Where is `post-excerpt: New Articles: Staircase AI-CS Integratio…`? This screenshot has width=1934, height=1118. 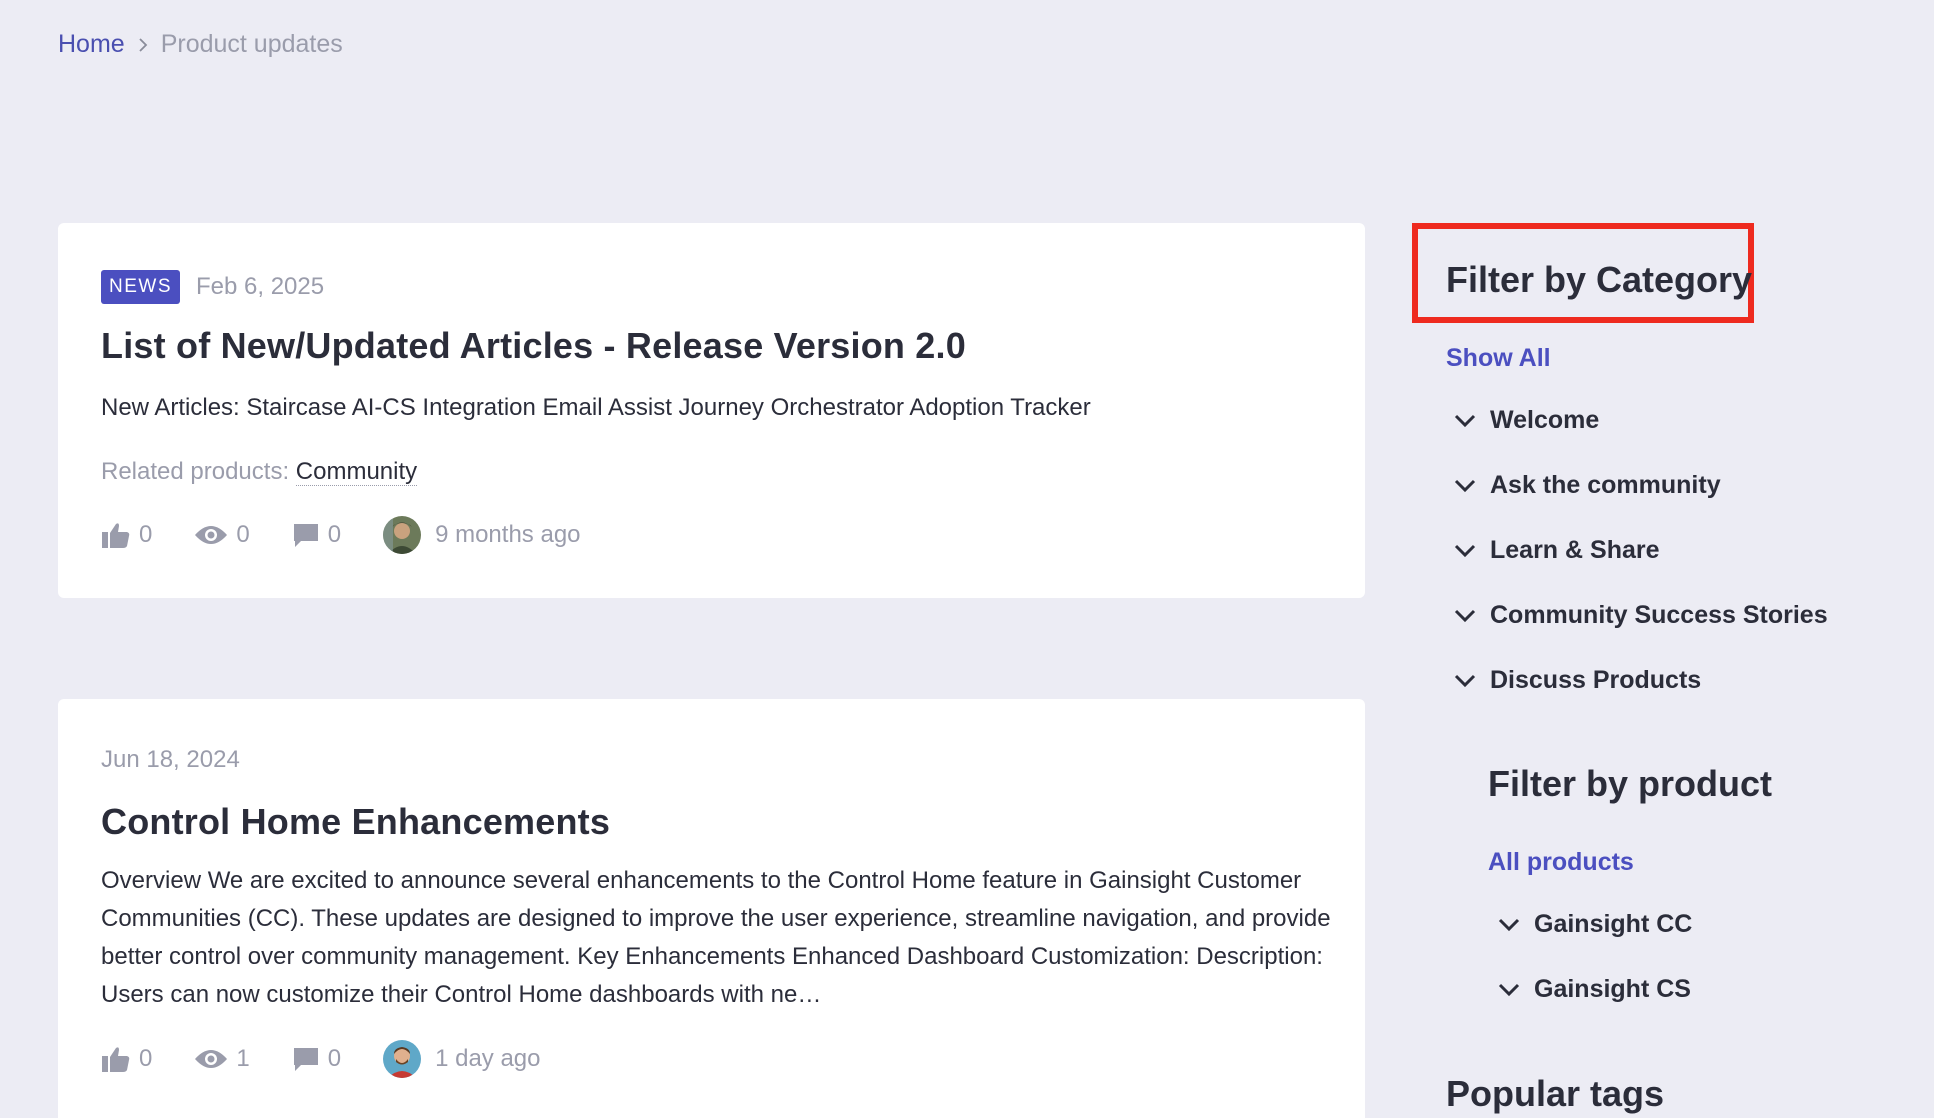 post-excerpt: New Articles: Staircase AI-CS Integratio… is located at coordinates (596, 407).